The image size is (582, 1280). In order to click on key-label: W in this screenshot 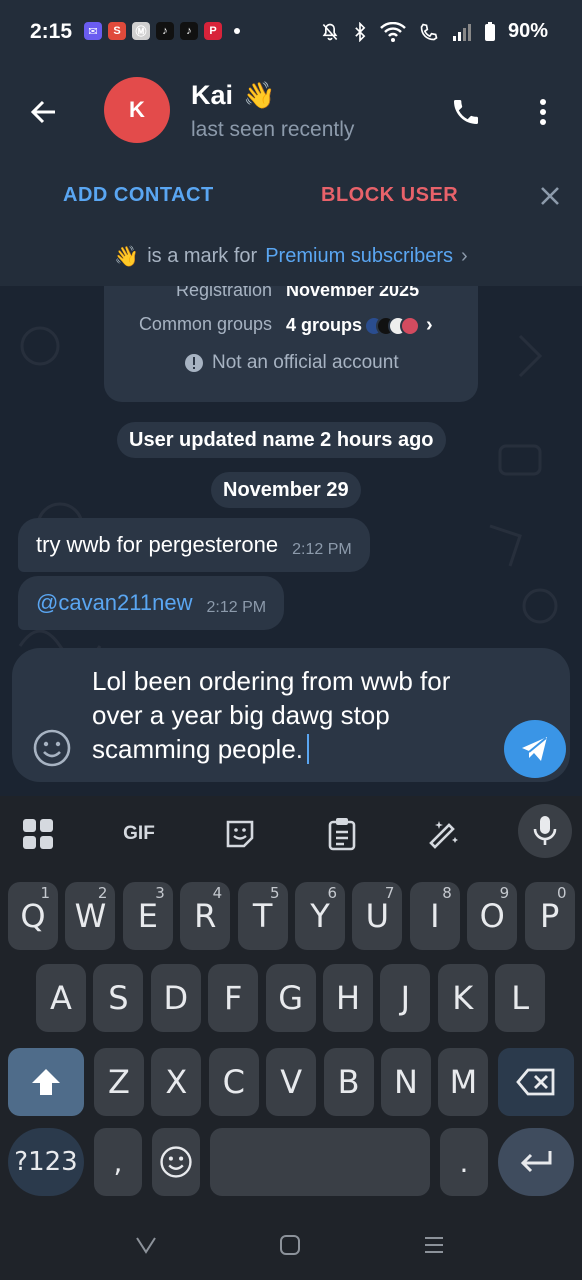, I will do `click(90, 916)`.